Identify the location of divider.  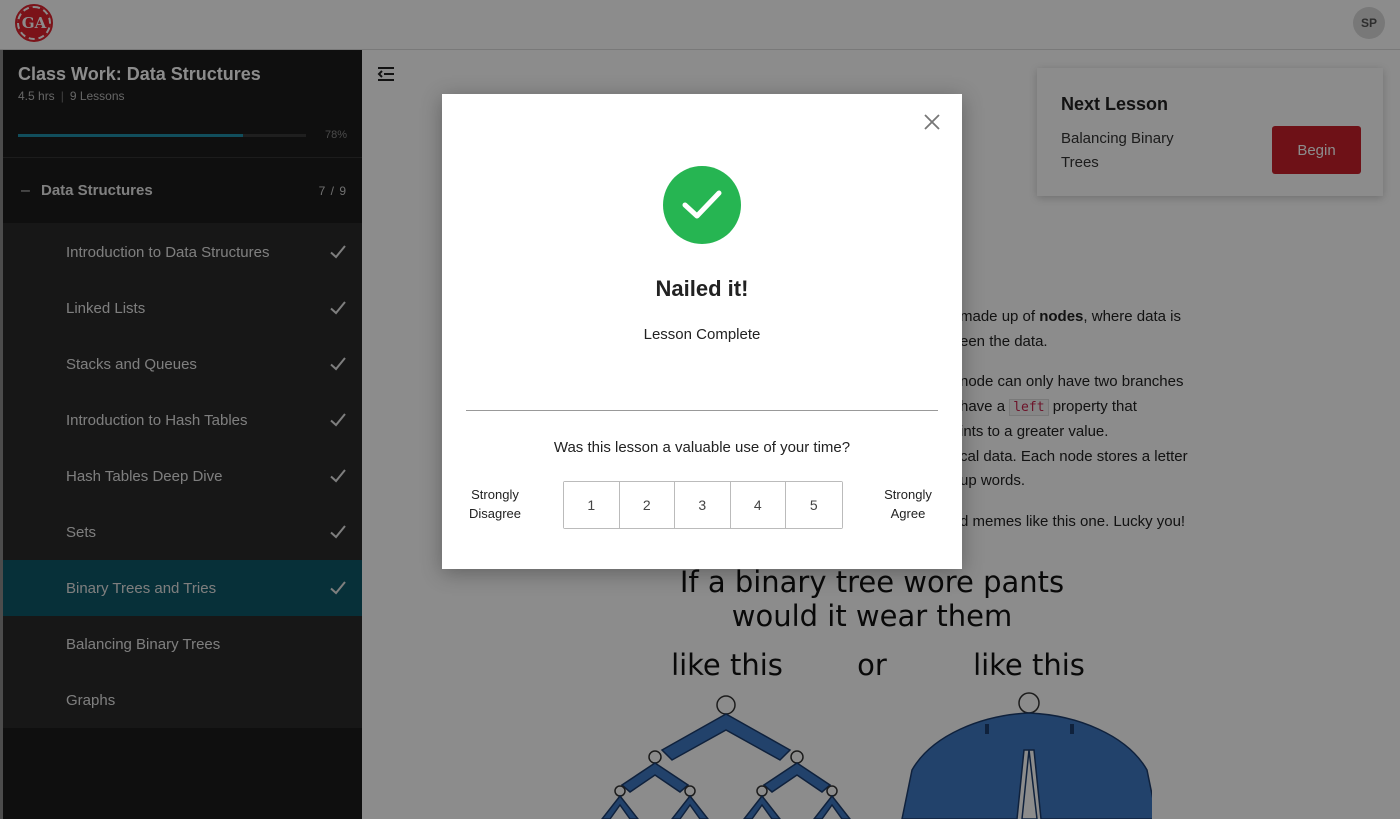
(702, 410).